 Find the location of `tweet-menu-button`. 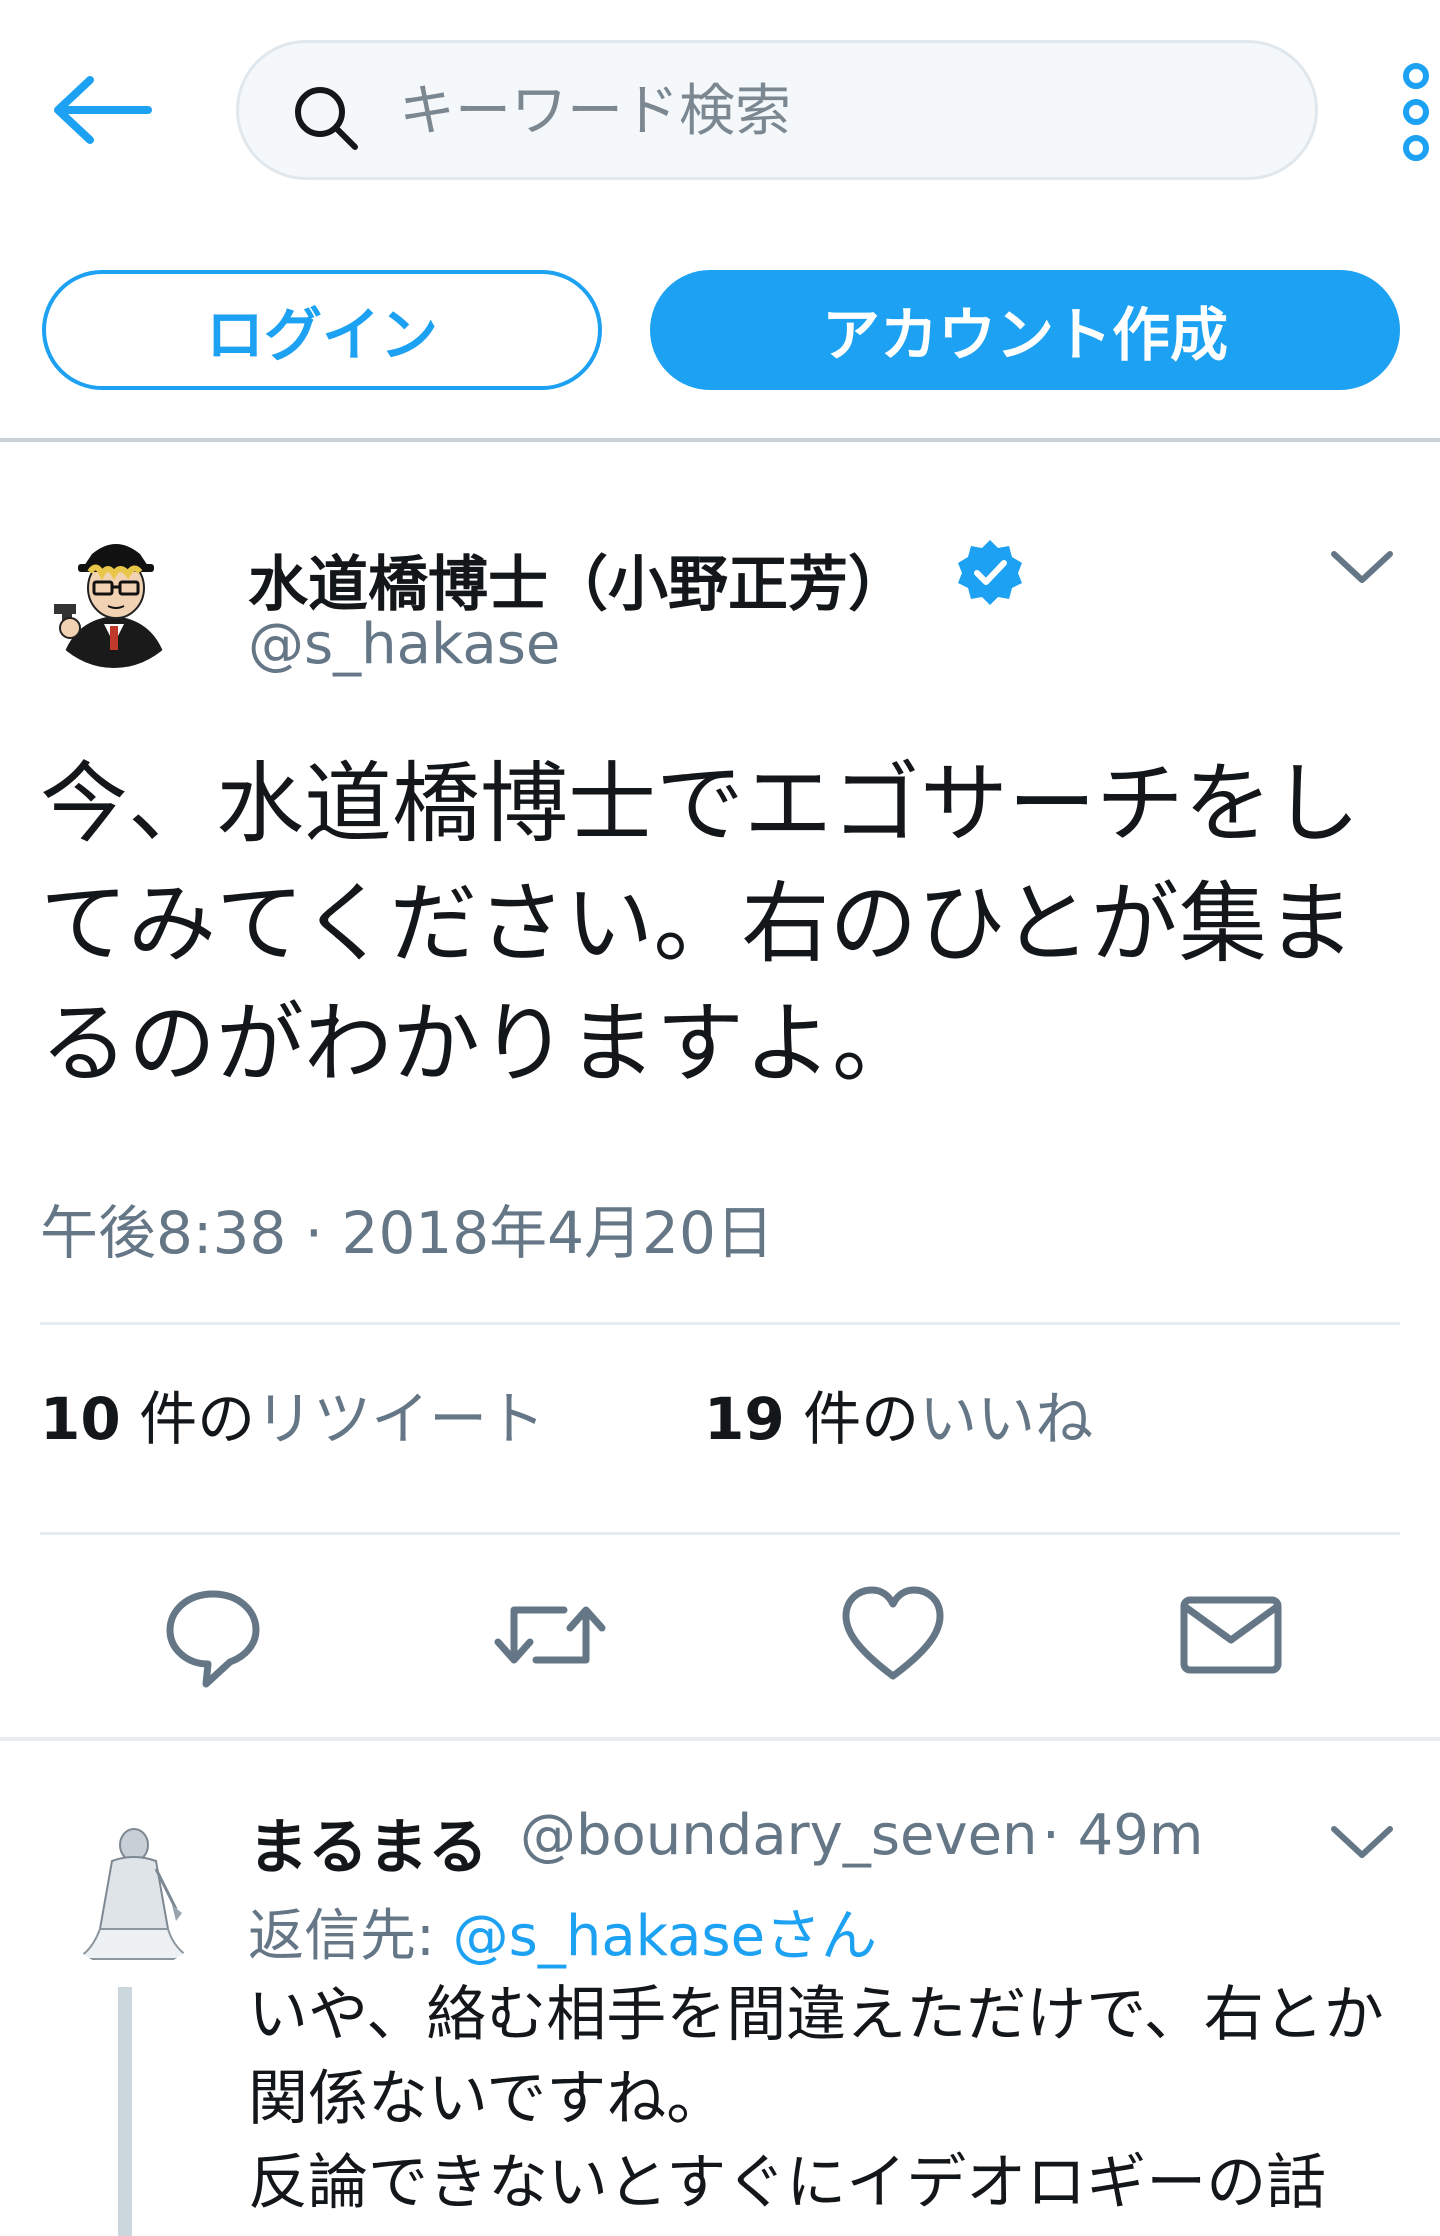

tweet-menu-button is located at coordinates (1362, 568).